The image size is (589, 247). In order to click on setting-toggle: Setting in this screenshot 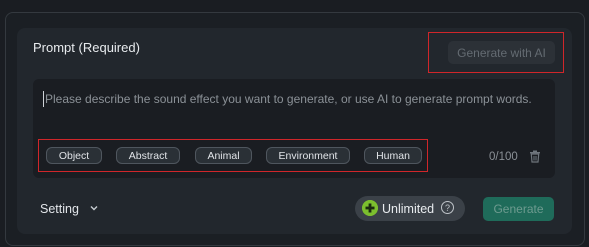, I will do `click(59, 209)`.